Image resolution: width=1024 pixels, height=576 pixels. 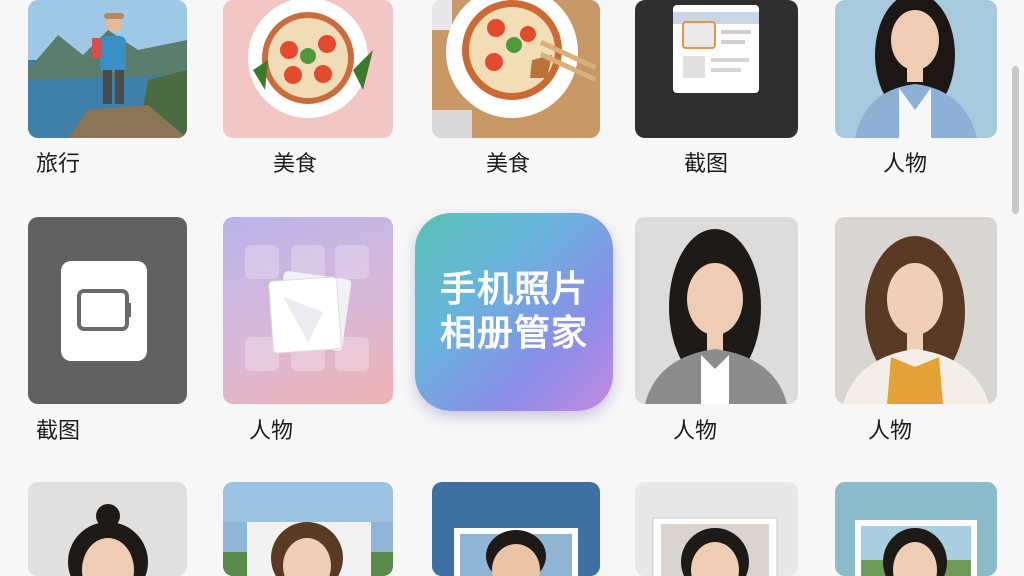 What do you see at coordinates (104, 311) in the screenshot?
I see `screenshot-icon` at bounding box center [104, 311].